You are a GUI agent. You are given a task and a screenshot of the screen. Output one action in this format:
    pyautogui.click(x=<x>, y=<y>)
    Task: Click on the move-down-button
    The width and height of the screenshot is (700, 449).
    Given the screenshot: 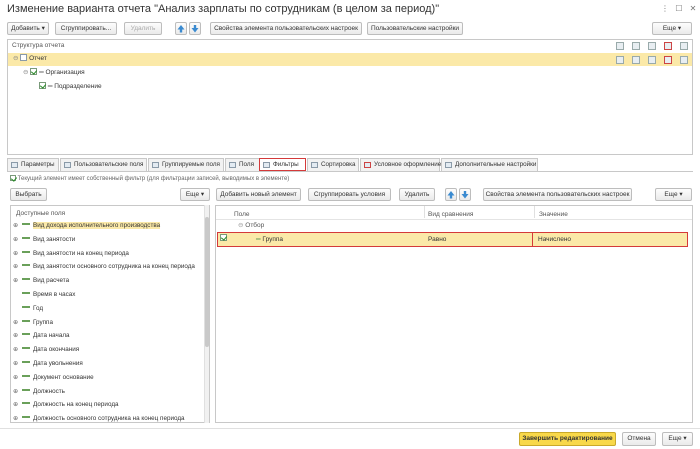 What is the action you would take?
    pyautogui.click(x=195, y=28)
    